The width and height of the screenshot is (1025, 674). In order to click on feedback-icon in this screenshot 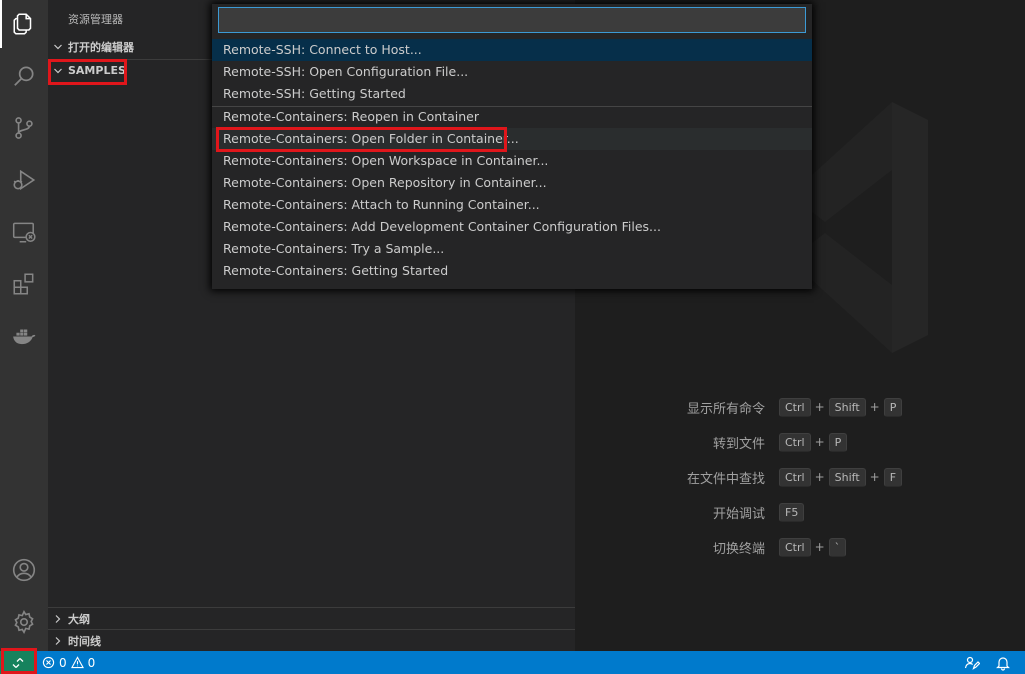, I will do `click(972, 663)`.